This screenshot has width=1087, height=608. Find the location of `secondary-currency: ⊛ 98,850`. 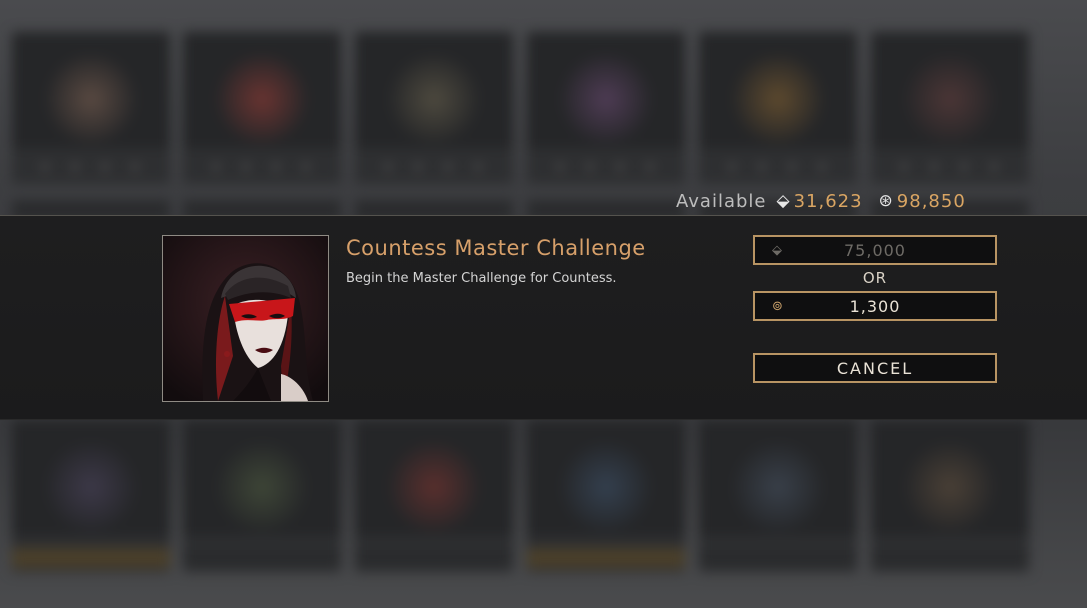

secondary-currency: ⊛ 98,850 is located at coordinates (922, 201).